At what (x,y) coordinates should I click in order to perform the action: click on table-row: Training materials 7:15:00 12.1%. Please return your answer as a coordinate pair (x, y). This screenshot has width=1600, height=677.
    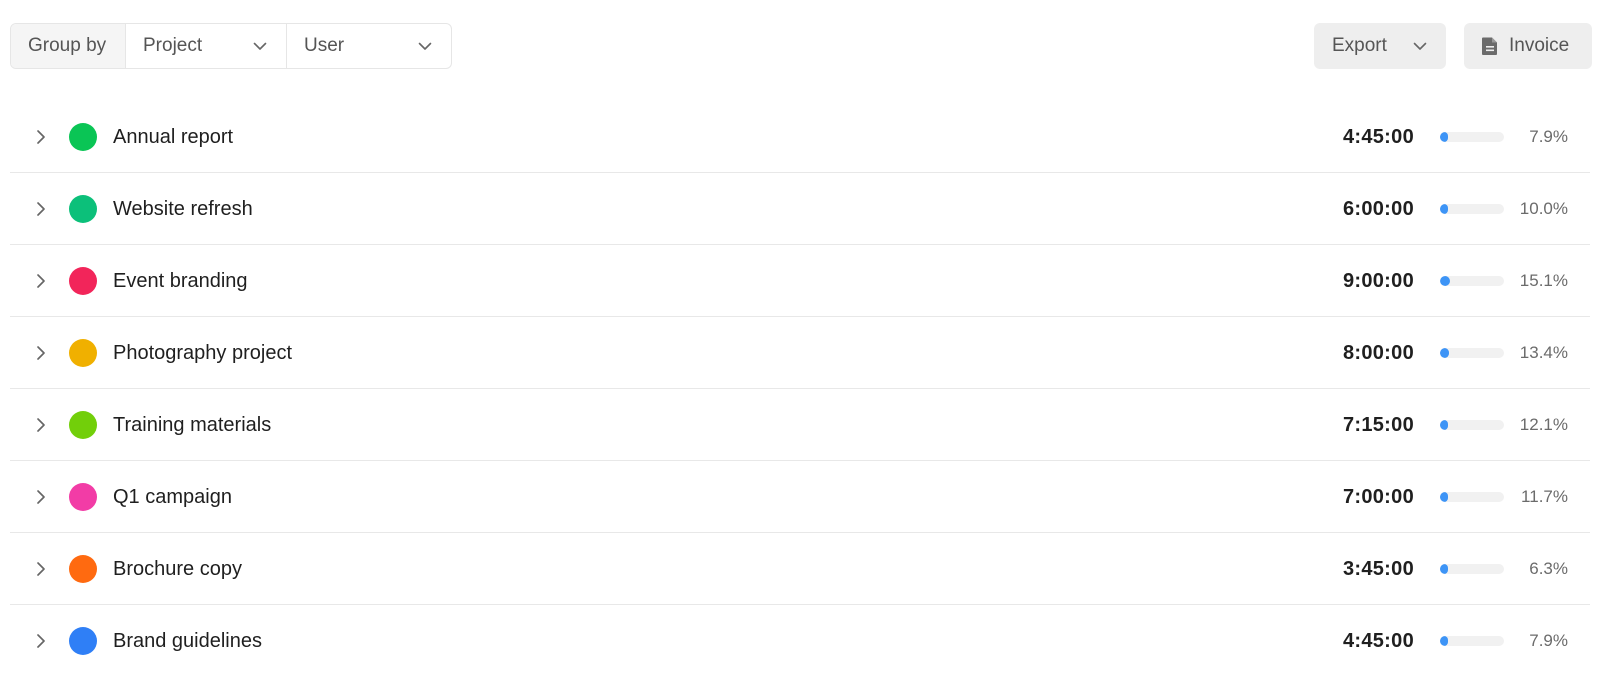
    Looking at the image, I should click on (800, 425).